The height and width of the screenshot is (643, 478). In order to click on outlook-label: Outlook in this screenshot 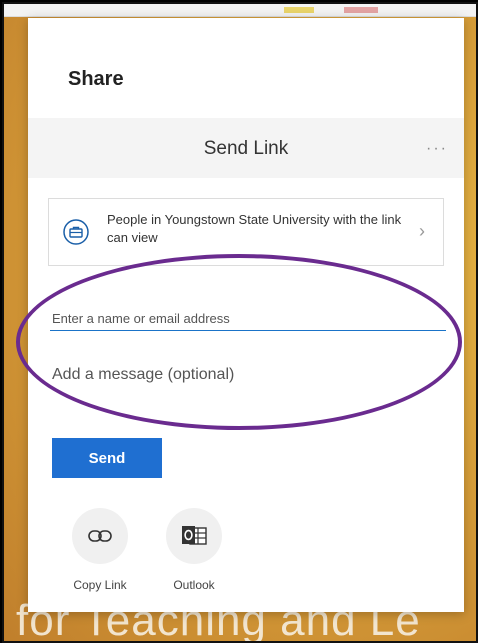, I will do `click(194, 585)`.